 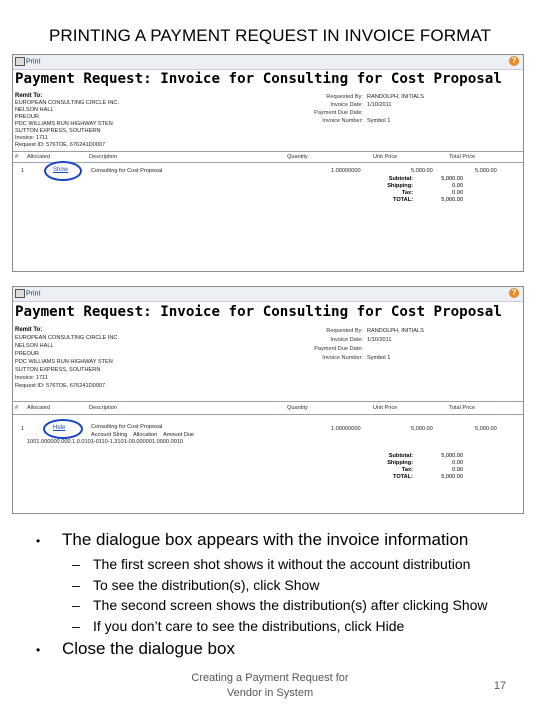 What do you see at coordinates (500, 686) in the screenshot?
I see `page-number: 17` at bounding box center [500, 686].